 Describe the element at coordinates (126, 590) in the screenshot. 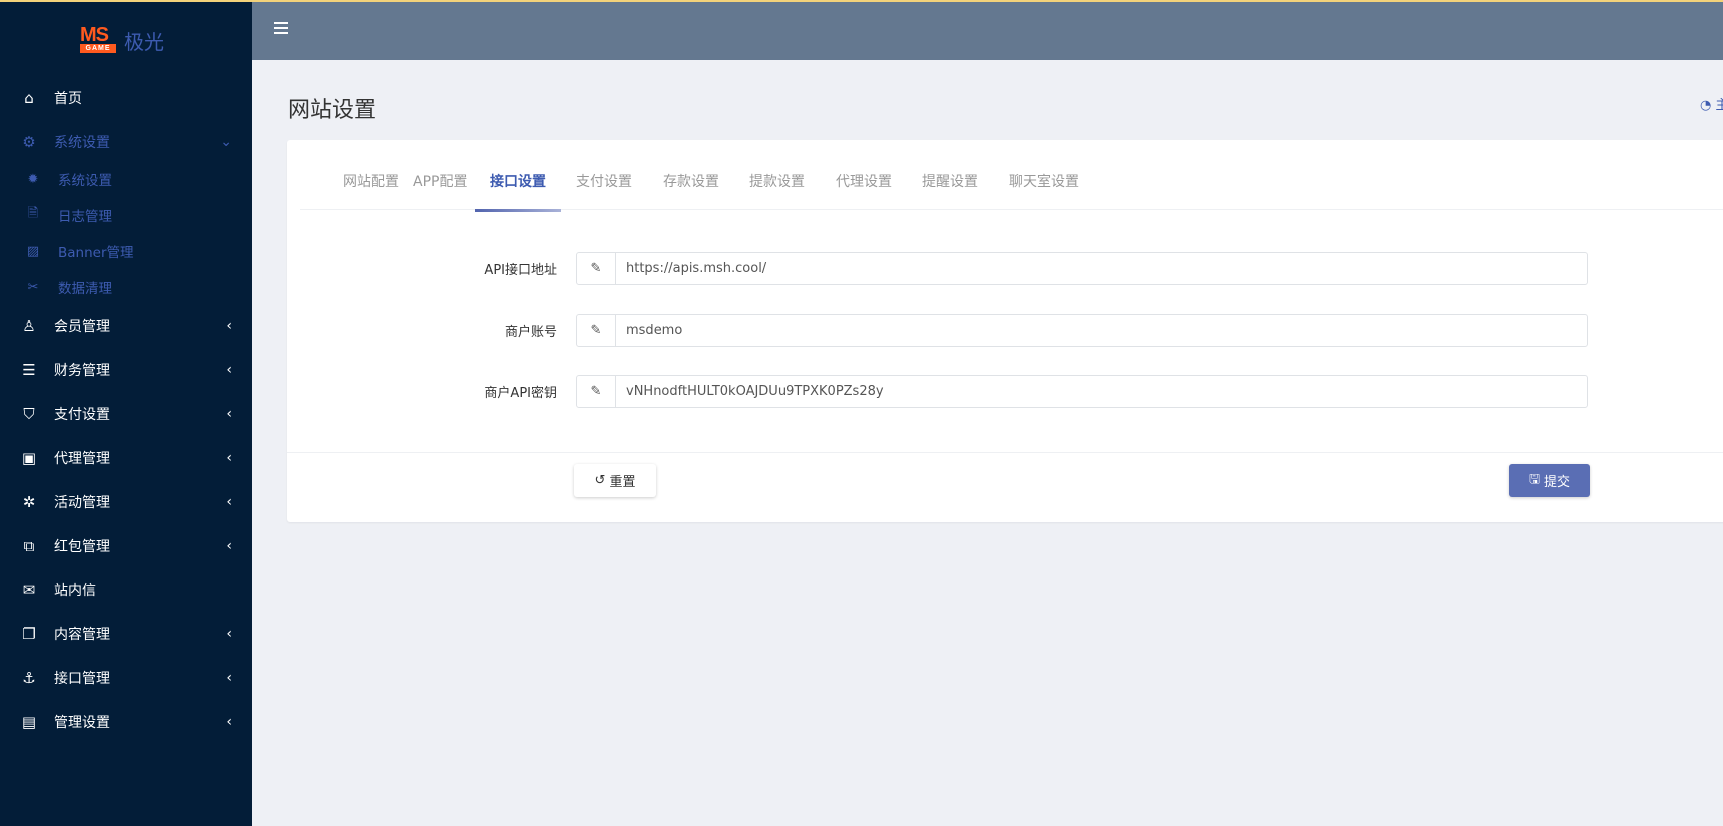

I see `sidebar-item: ✉ 站内信` at that location.